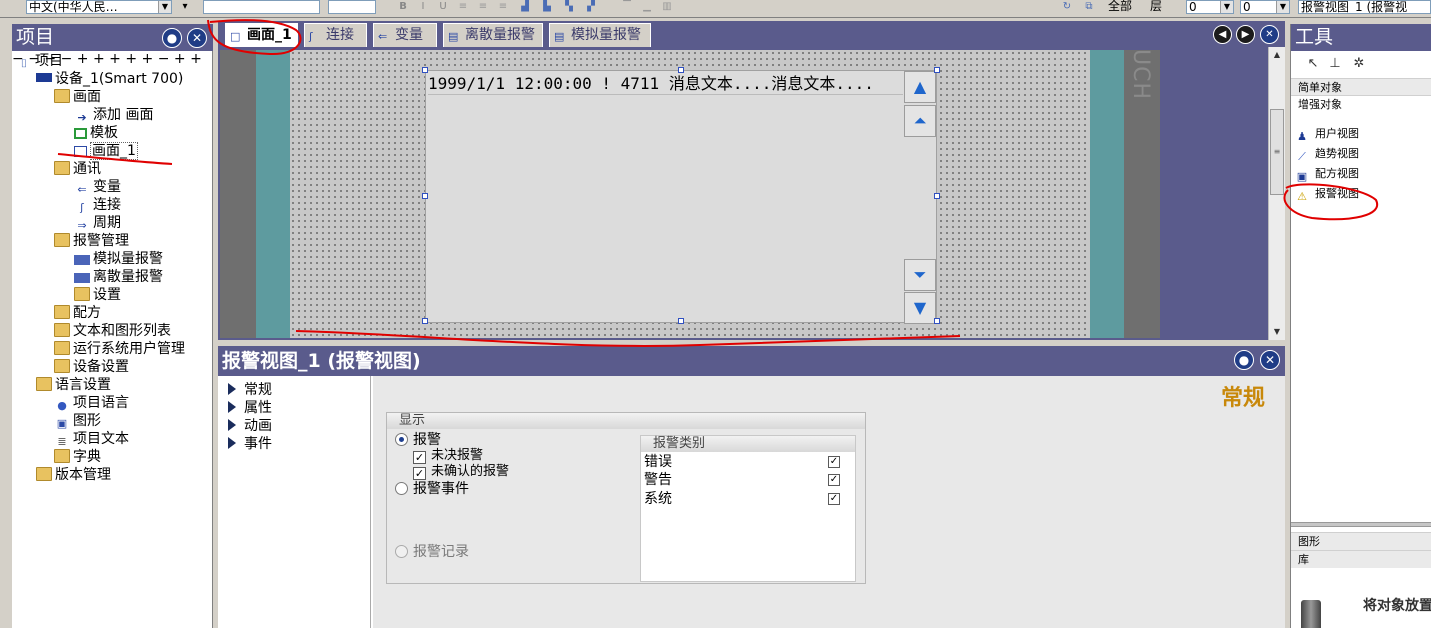  What do you see at coordinates (1245, 34) in the screenshot?
I see `tab-scroll-right-icon: ▶` at bounding box center [1245, 34].